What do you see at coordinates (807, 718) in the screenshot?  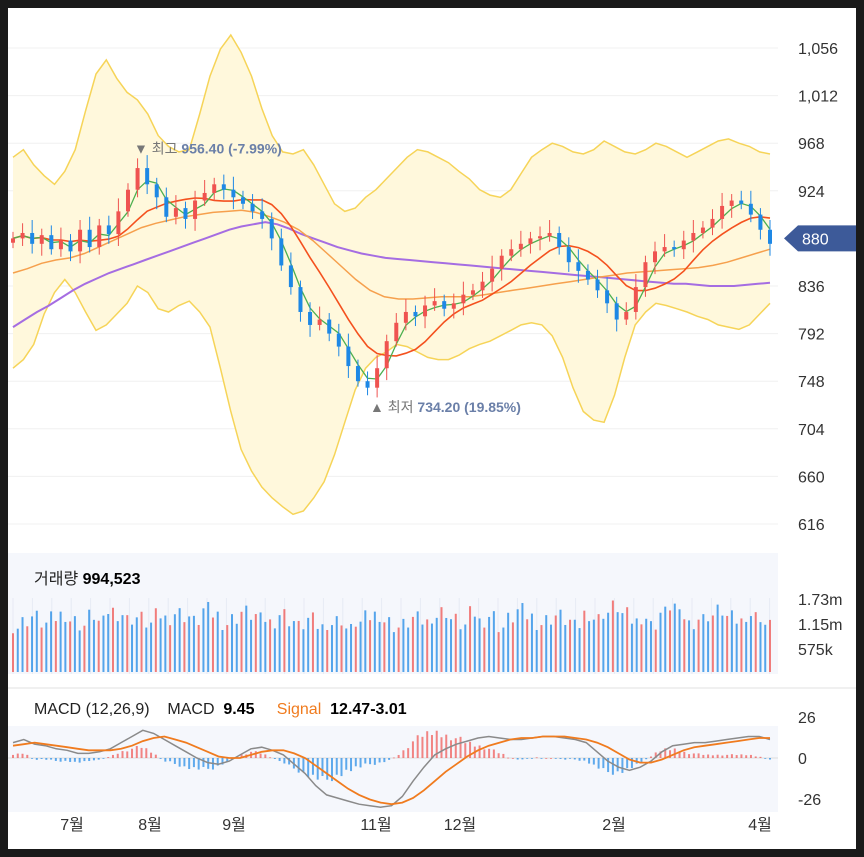 I see `macd-tick-label: 26` at bounding box center [807, 718].